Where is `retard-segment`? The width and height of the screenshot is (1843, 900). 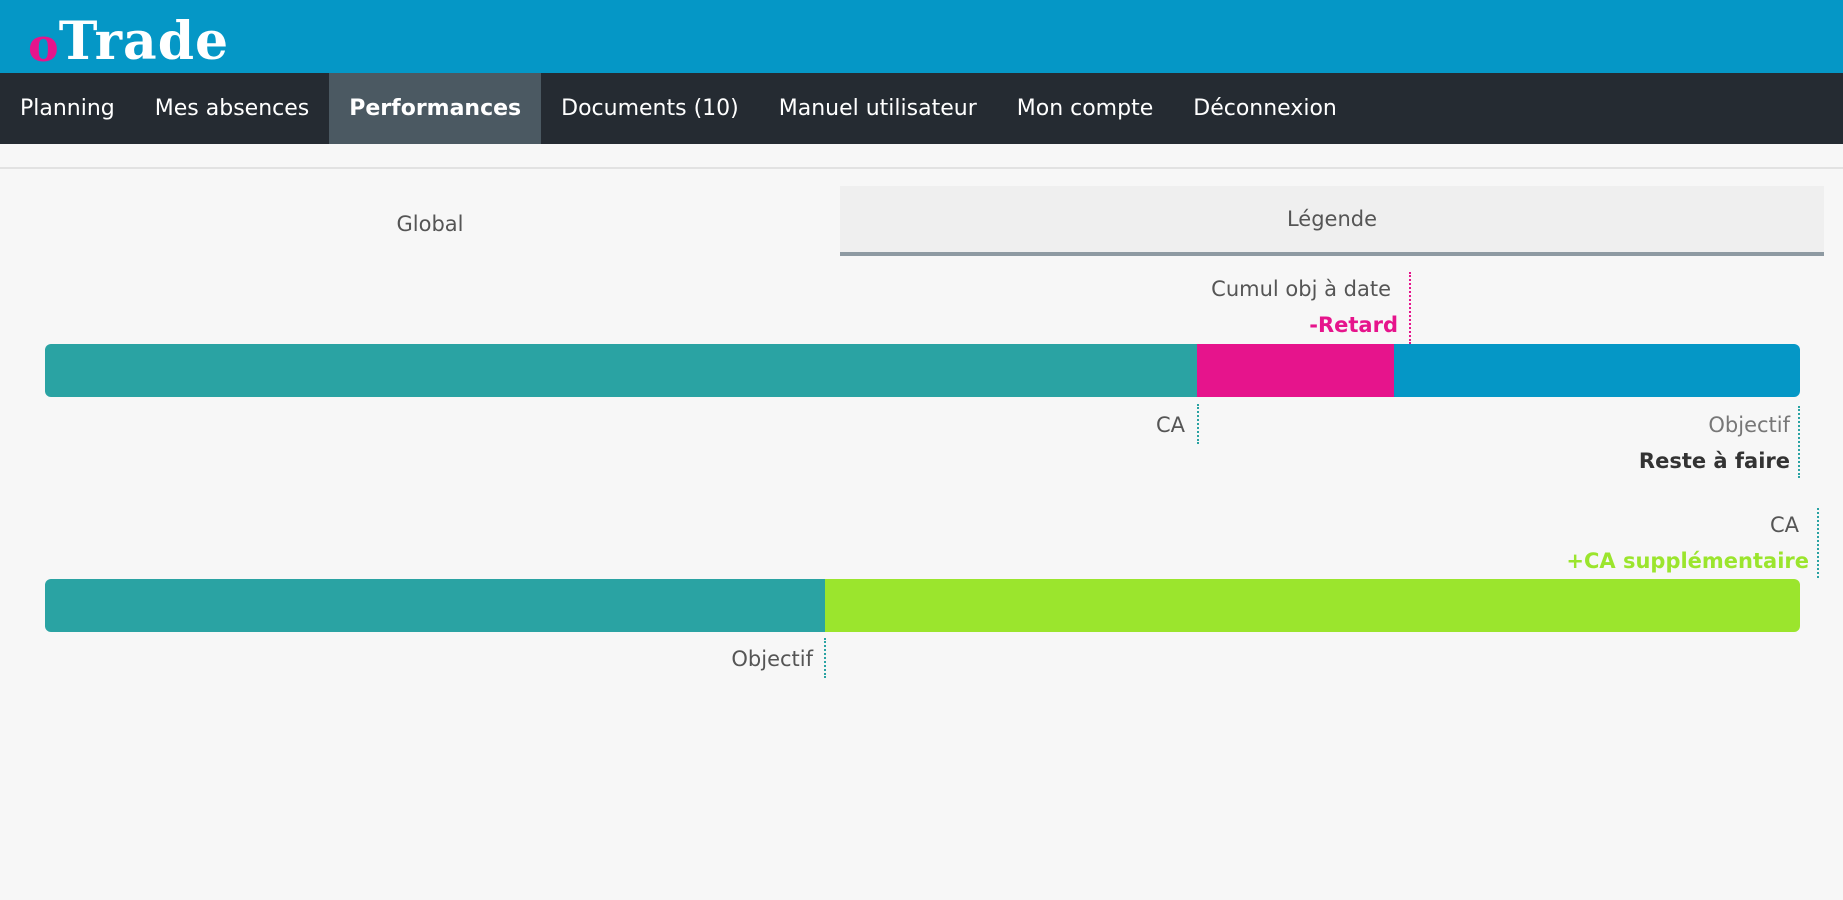 retard-segment is located at coordinates (1295, 370).